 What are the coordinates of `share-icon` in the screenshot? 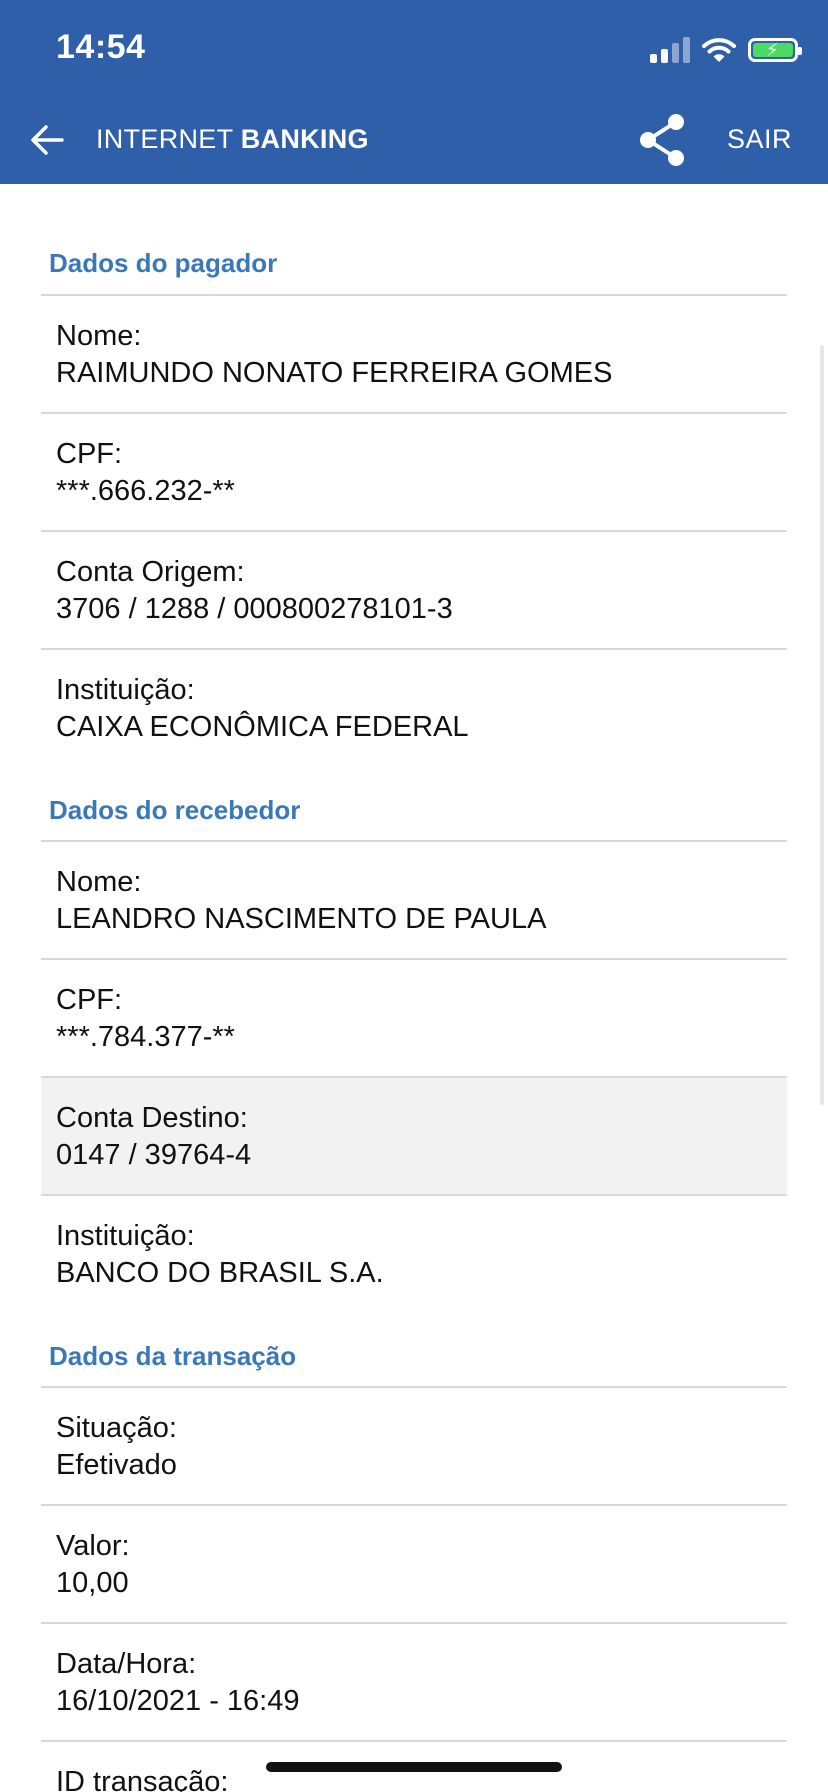 It's located at (662, 140).